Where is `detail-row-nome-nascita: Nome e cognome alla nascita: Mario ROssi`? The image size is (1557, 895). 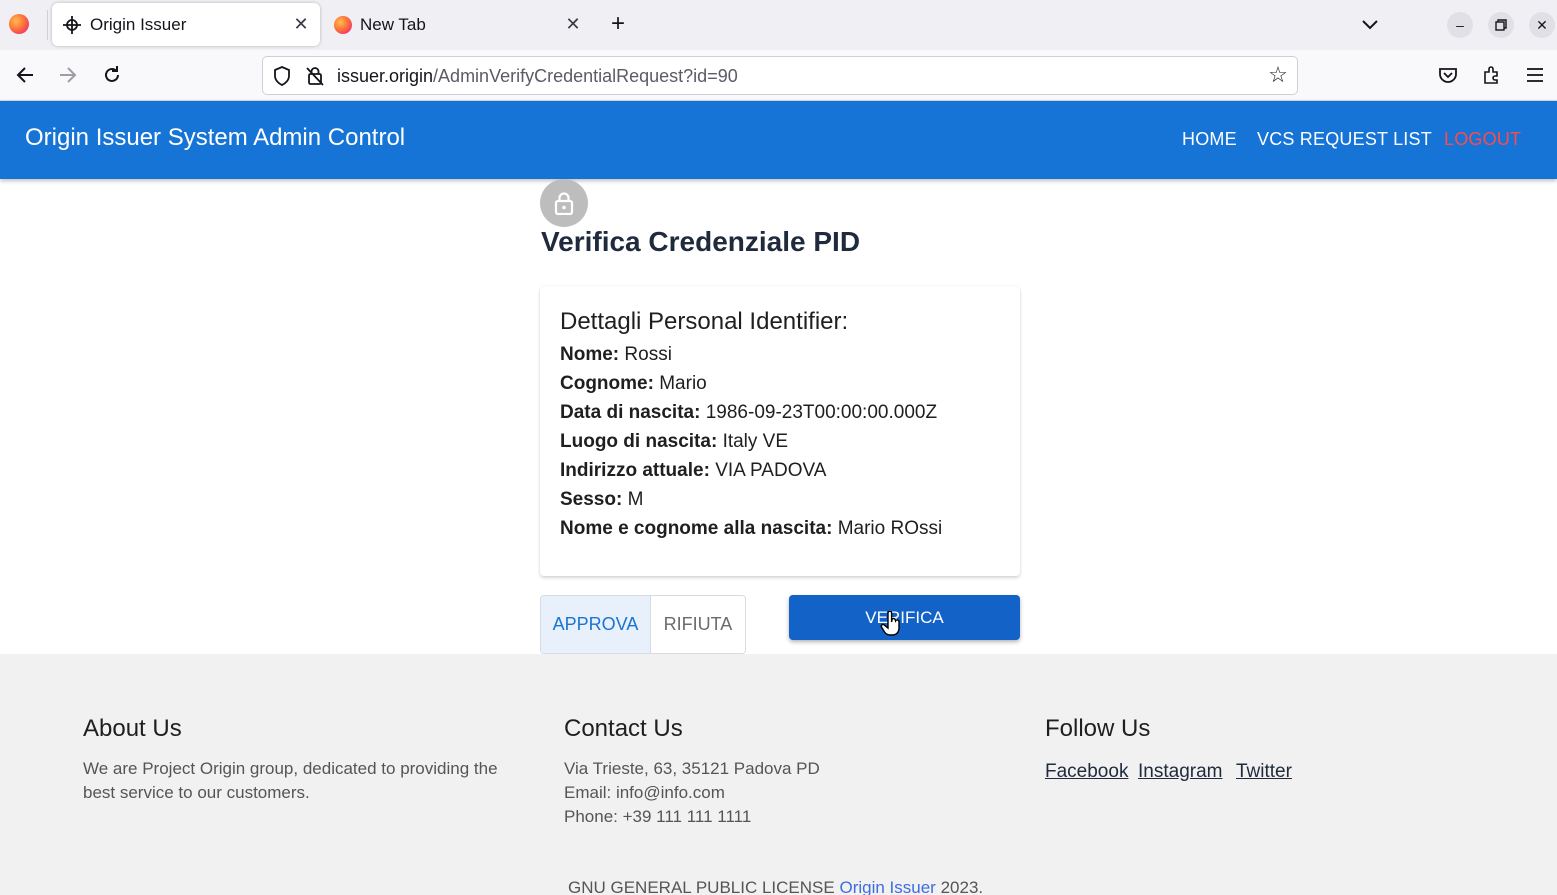 detail-row-nome-nascita: Nome e cognome alla nascita: Mario ROssi is located at coordinates (751, 529).